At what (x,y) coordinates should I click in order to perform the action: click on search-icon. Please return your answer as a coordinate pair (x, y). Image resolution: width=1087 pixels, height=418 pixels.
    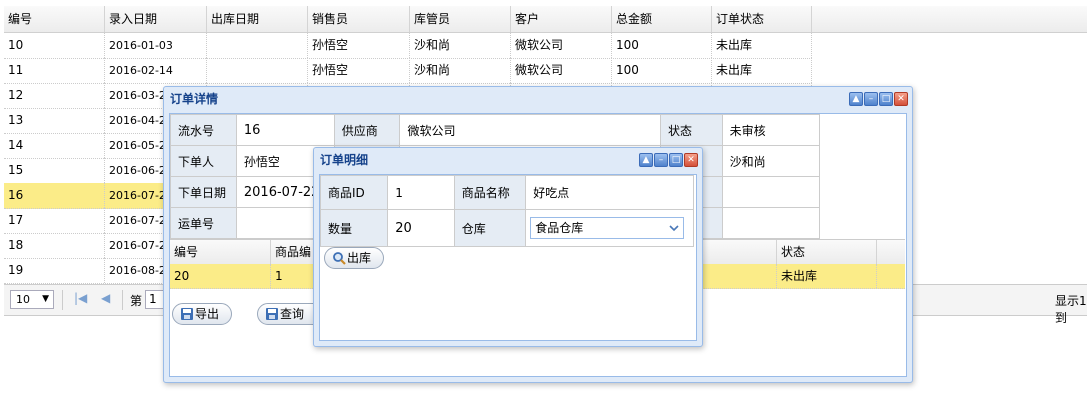
    Looking at the image, I should click on (339, 258).